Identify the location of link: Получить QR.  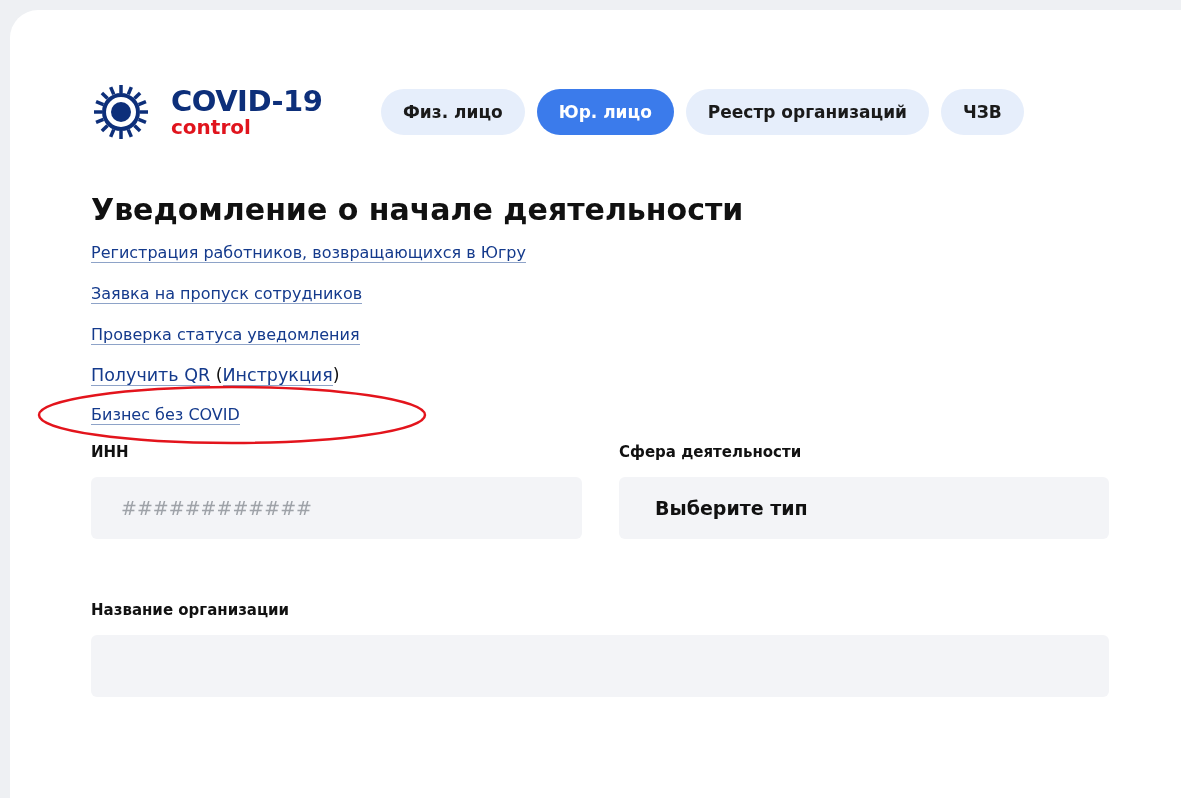
(151, 375).